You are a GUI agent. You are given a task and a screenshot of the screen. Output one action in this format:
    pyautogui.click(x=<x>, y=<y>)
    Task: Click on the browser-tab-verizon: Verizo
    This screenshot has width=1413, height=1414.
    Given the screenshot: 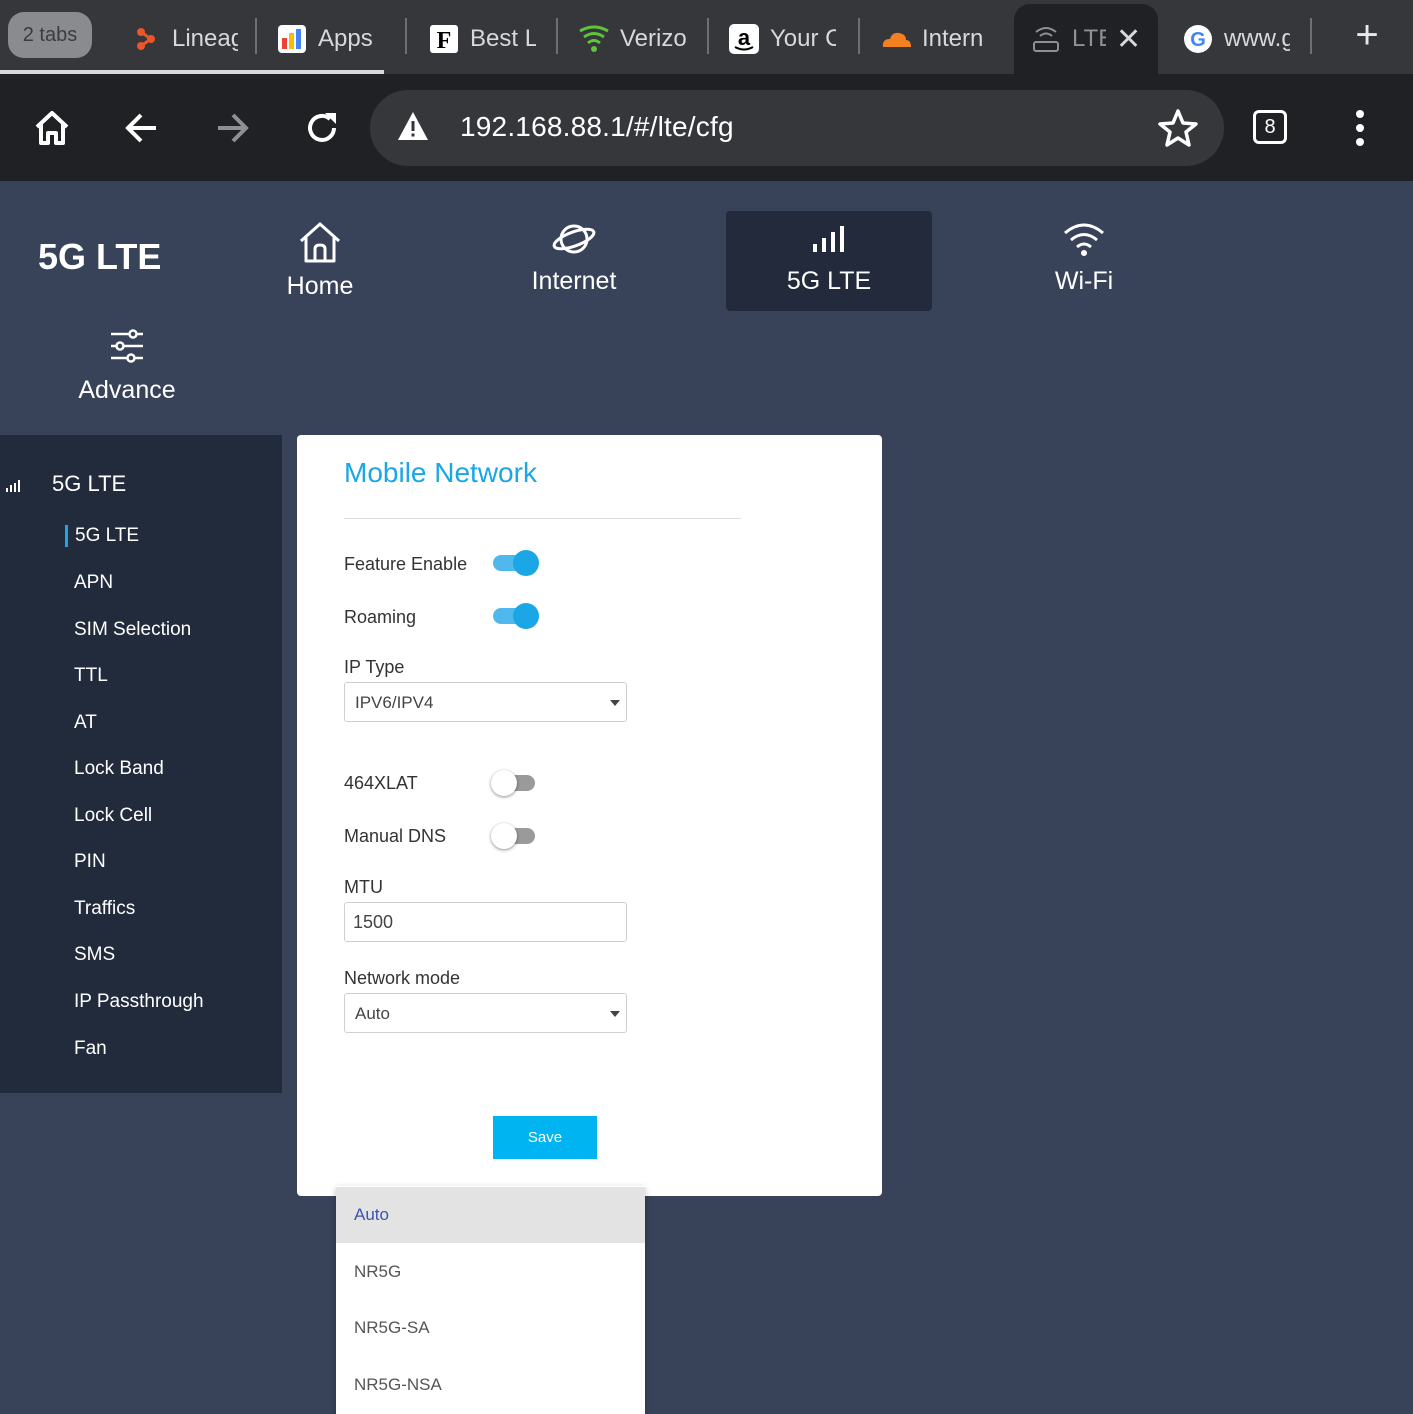 What is the action you would take?
    pyautogui.click(x=639, y=39)
    